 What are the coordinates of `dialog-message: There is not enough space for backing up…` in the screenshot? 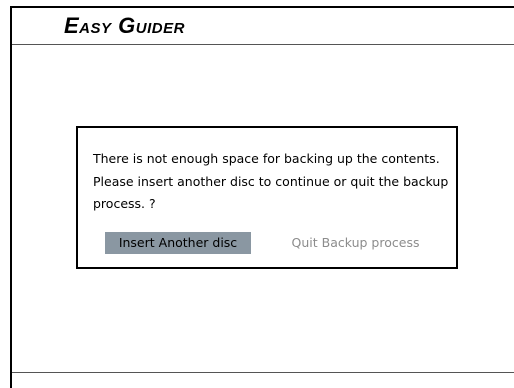 It's located at (271, 181).